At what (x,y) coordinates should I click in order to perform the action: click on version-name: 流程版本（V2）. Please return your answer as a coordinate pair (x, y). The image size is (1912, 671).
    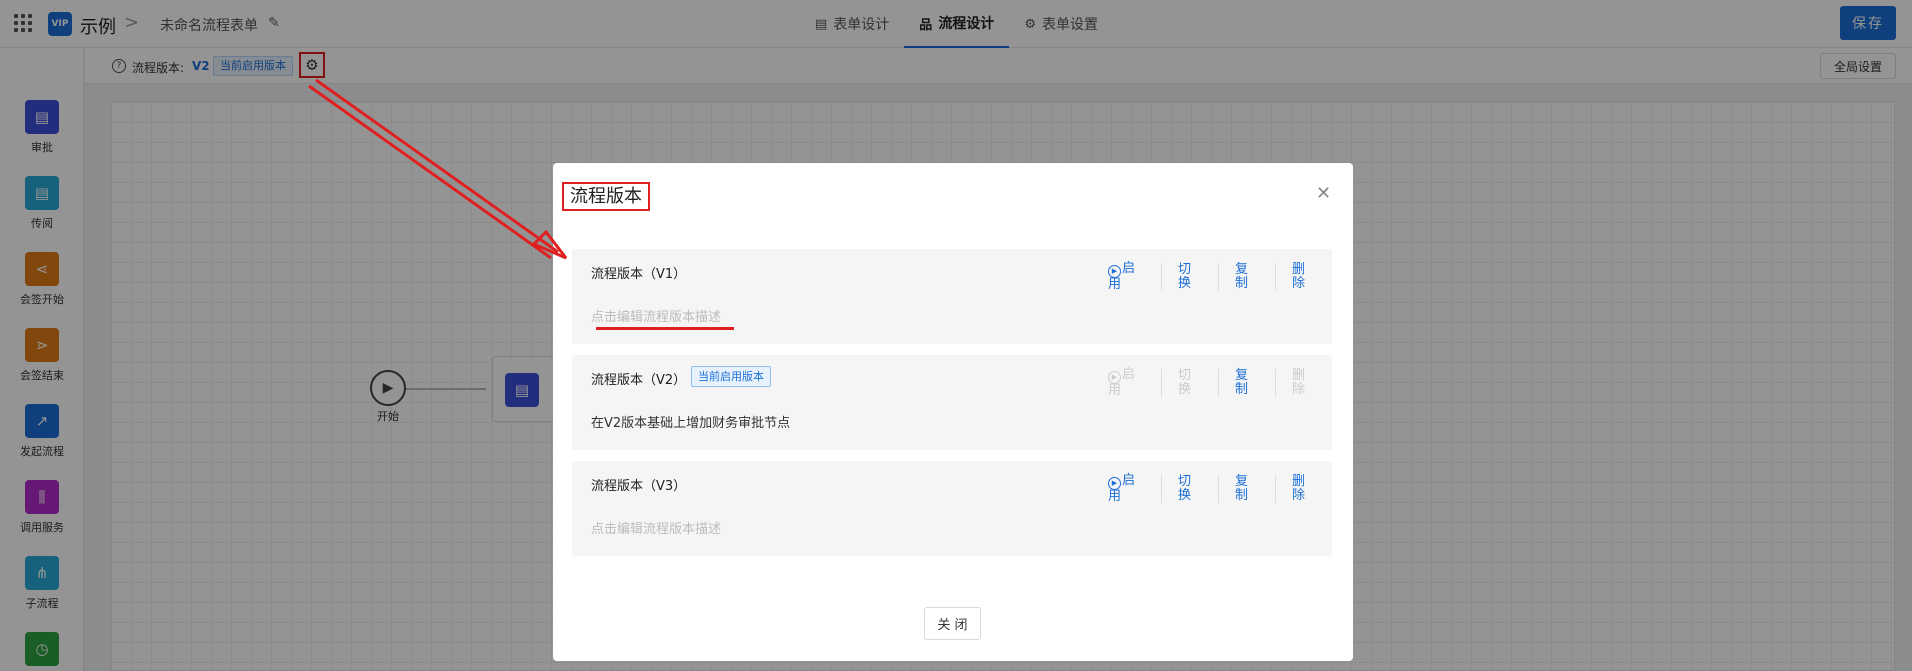
    Looking at the image, I should click on (639, 380).